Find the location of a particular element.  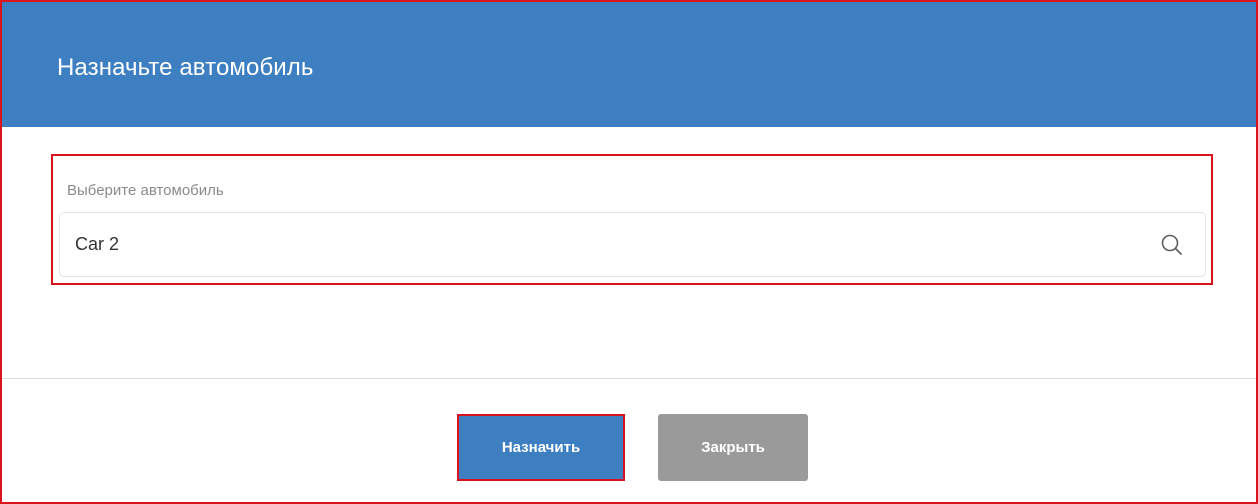

dialog-title: Назначьте автомобиль is located at coordinates (185, 67).